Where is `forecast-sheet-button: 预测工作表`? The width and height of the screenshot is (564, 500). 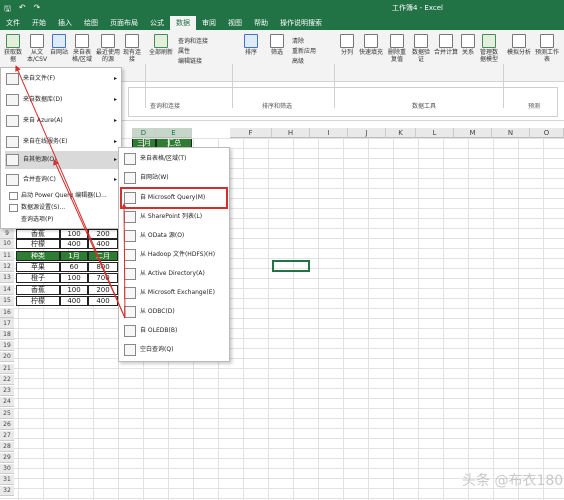
forecast-sheet-button: 预测工作表 is located at coordinates (547, 48).